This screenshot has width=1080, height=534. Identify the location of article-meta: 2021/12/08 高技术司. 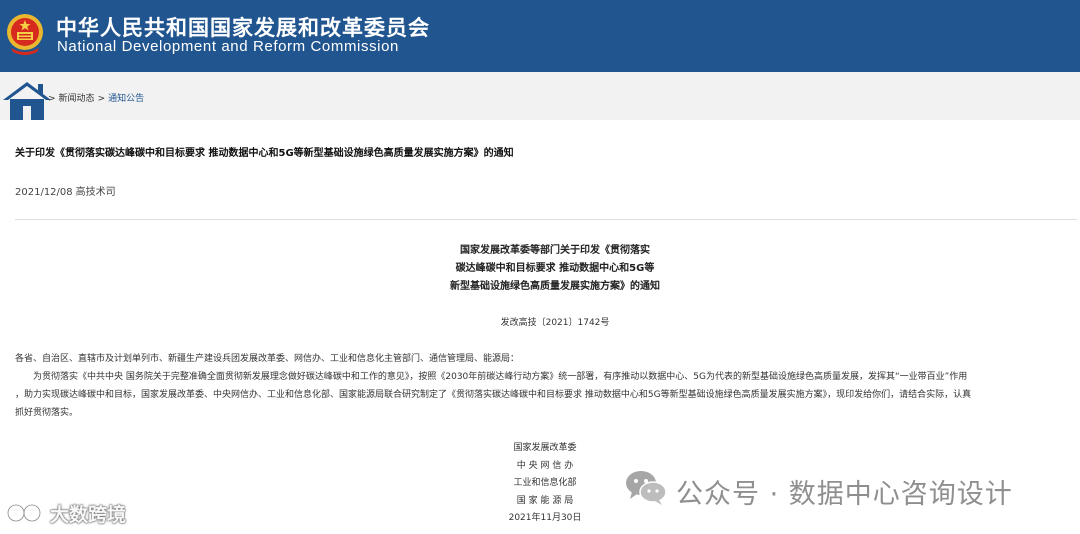
(67, 190).